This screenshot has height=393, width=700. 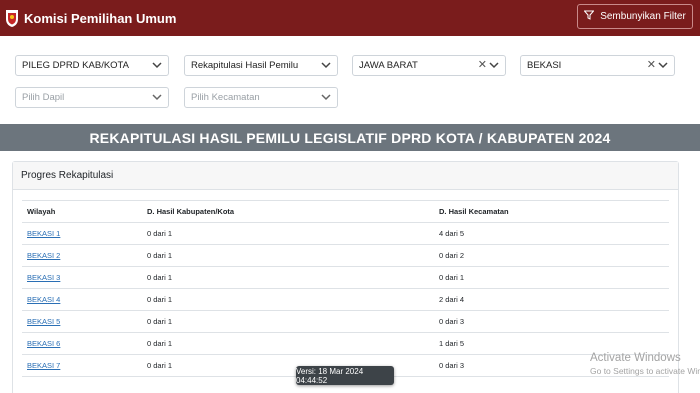 I want to click on election-type-value: PILEG DPRD KAB/KOTA, so click(x=75, y=65).